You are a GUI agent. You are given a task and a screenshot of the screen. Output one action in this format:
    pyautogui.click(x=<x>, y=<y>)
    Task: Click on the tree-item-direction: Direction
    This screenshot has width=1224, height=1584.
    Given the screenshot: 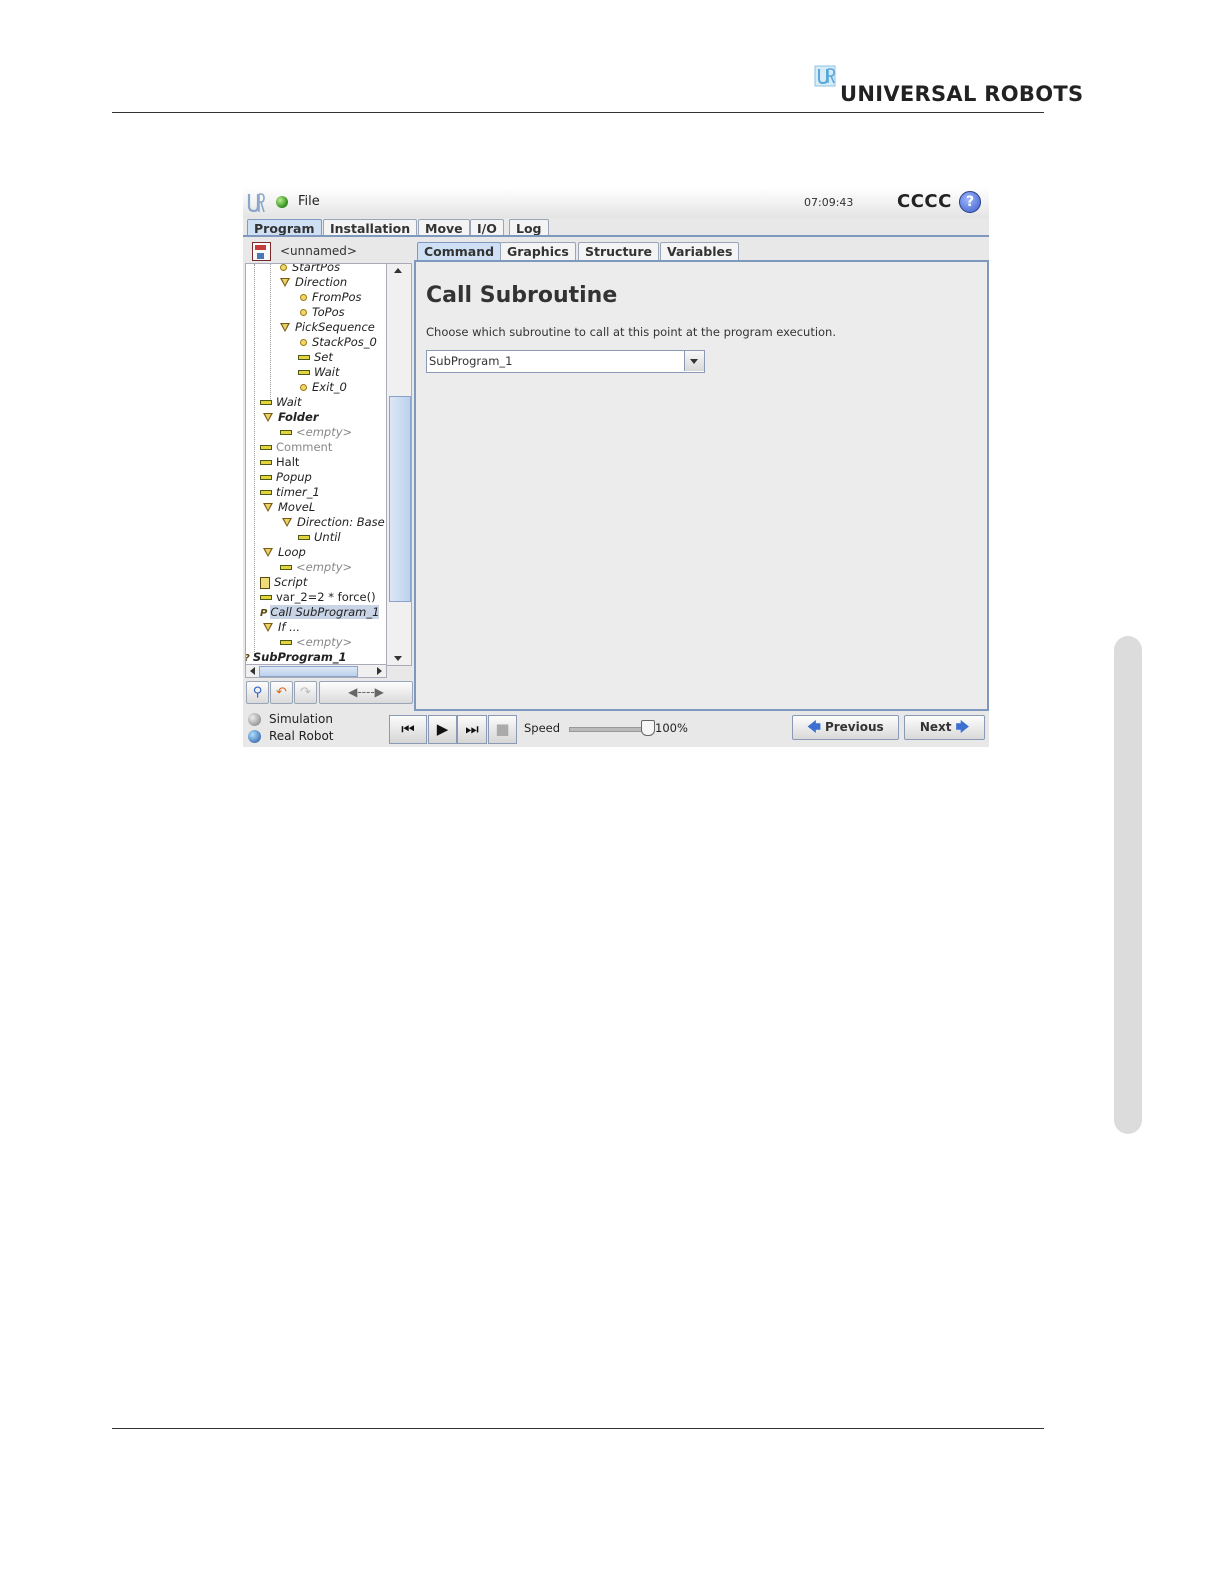 What is the action you would take?
    pyautogui.click(x=313, y=282)
    